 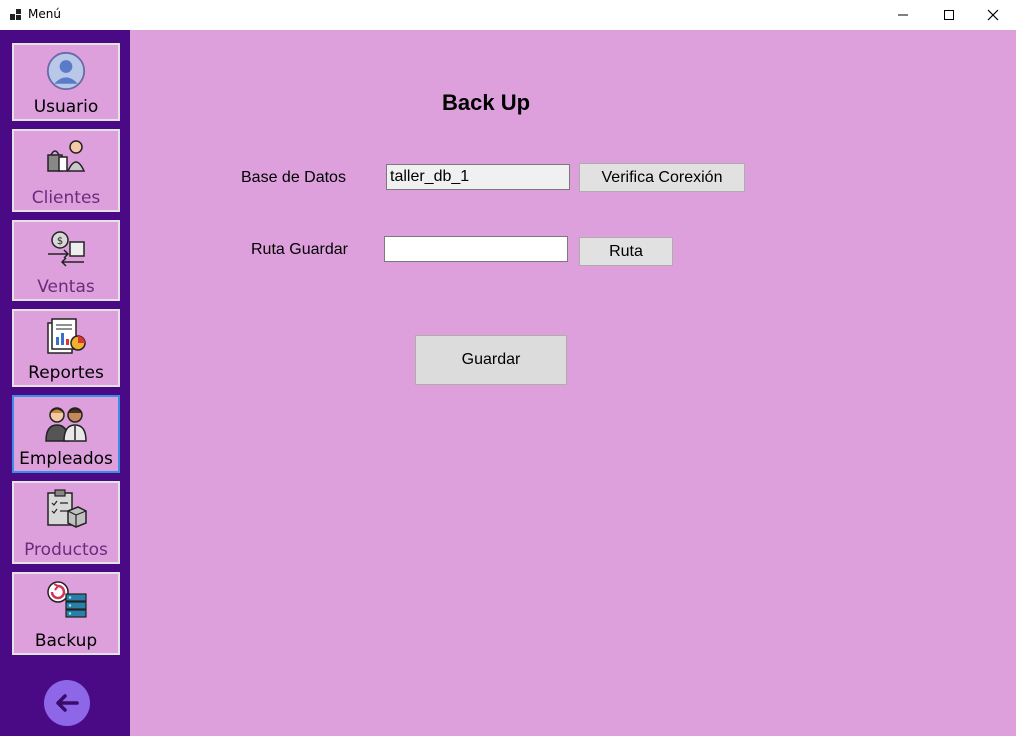 I want to click on database-label: Base de Datos, so click(x=293, y=177).